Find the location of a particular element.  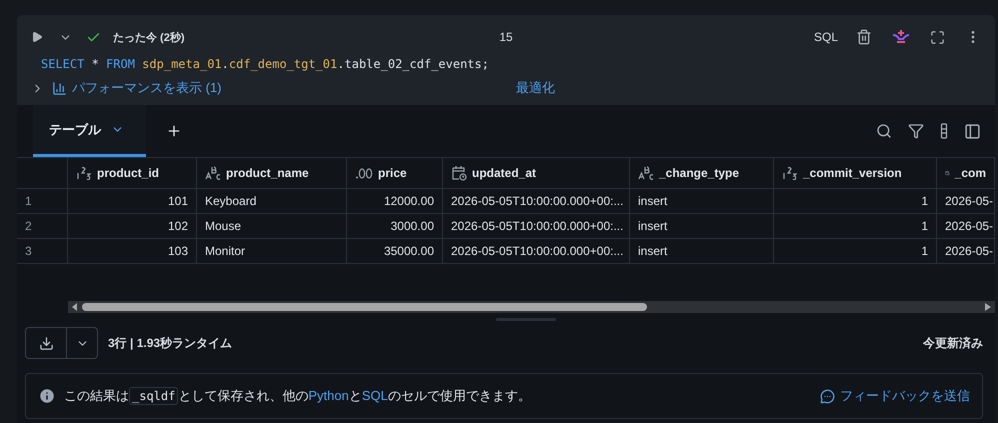

inline-link: SQL is located at coordinates (375, 395).